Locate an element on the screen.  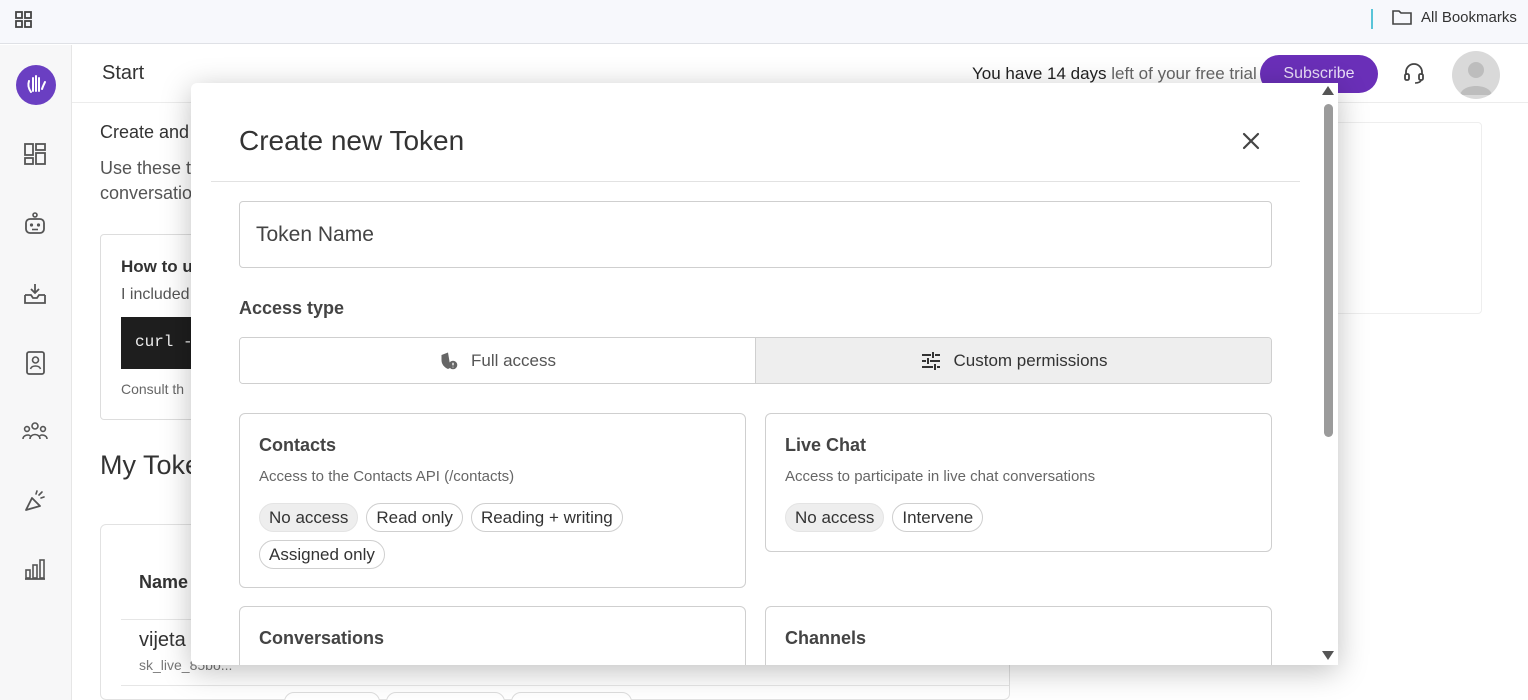
contacts-assigned-only-chip: Assigned only is located at coordinates (322, 554).